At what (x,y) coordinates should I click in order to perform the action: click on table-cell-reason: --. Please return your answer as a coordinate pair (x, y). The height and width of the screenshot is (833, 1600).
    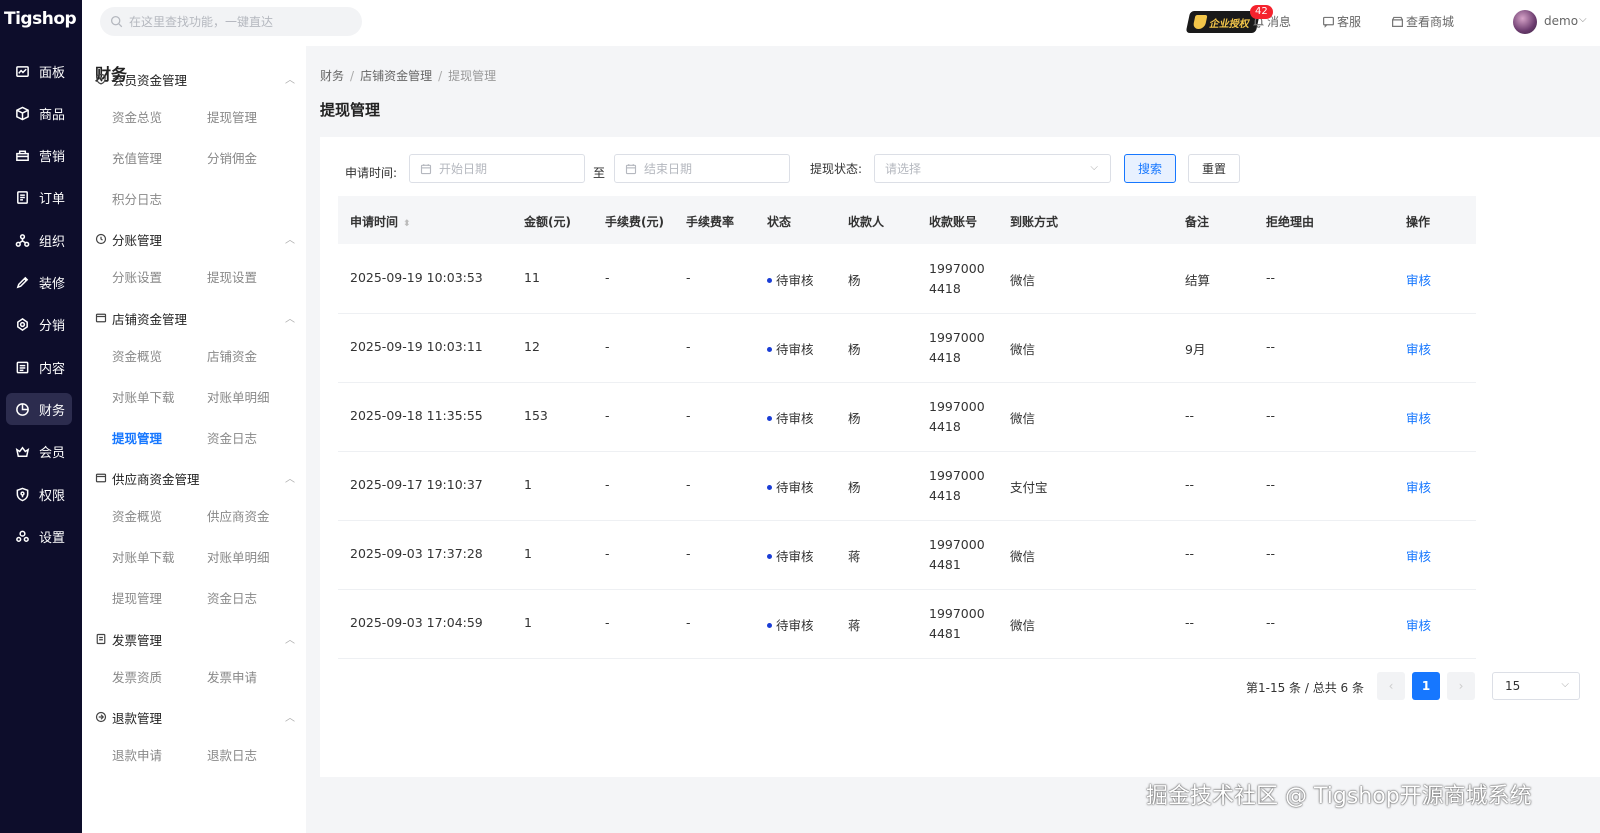
    Looking at the image, I should click on (1271, 415).